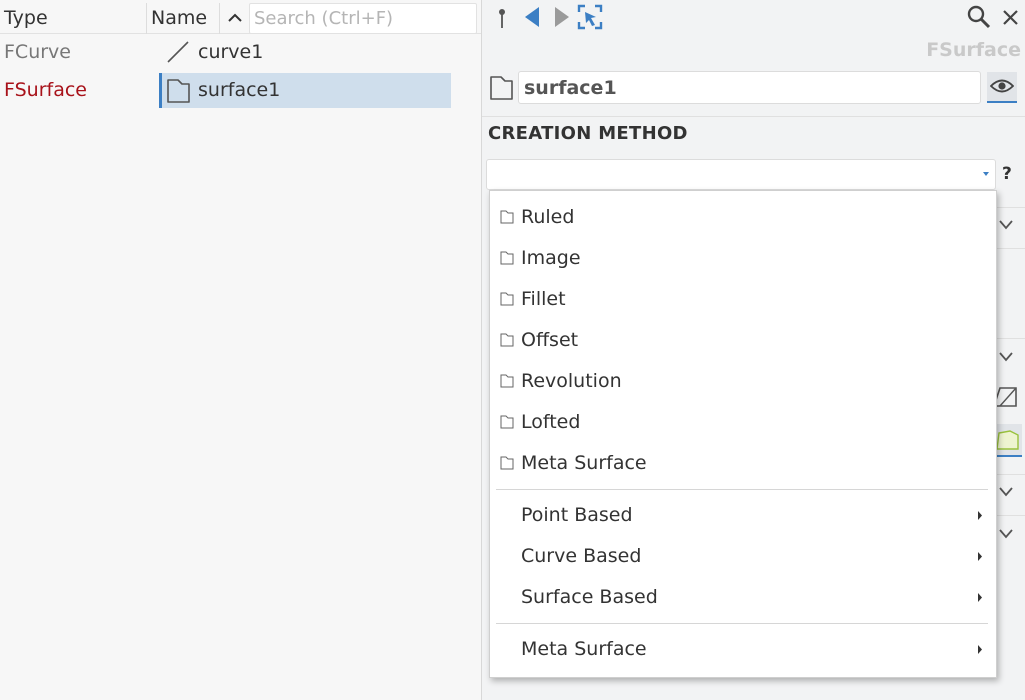 The width and height of the screenshot is (1025, 700). What do you see at coordinates (577, 515) in the screenshot?
I see `menu-item-label: Point Based` at bounding box center [577, 515].